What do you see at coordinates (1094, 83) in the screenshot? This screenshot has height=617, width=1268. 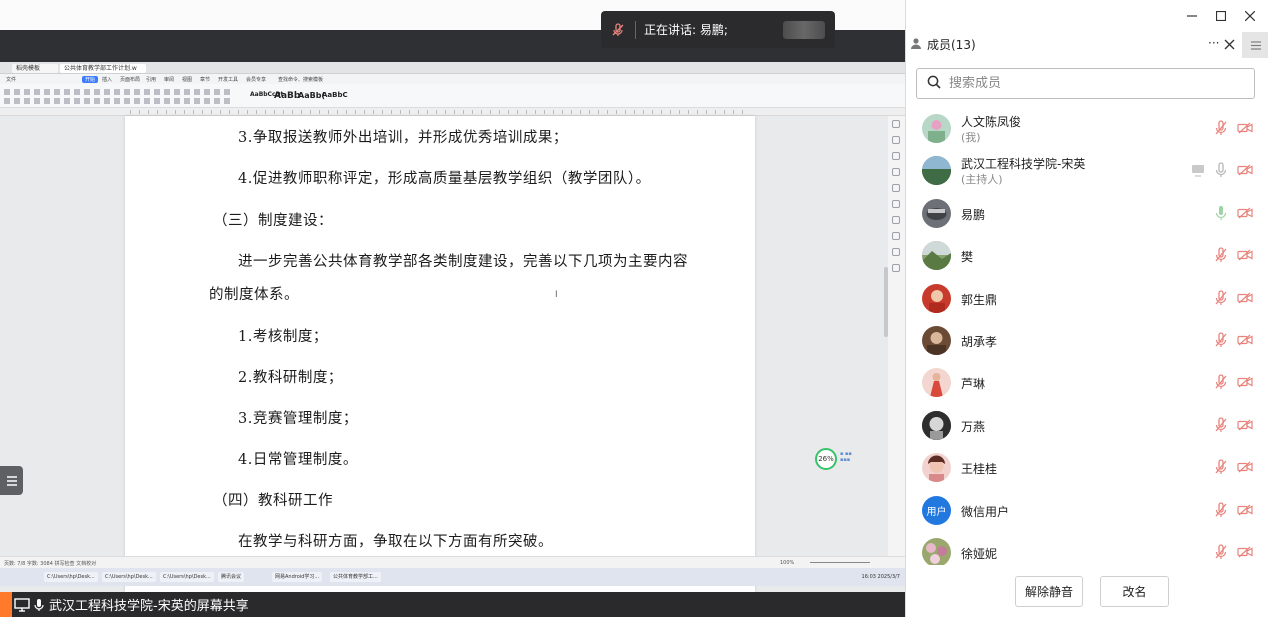 I see `search-input` at bounding box center [1094, 83].